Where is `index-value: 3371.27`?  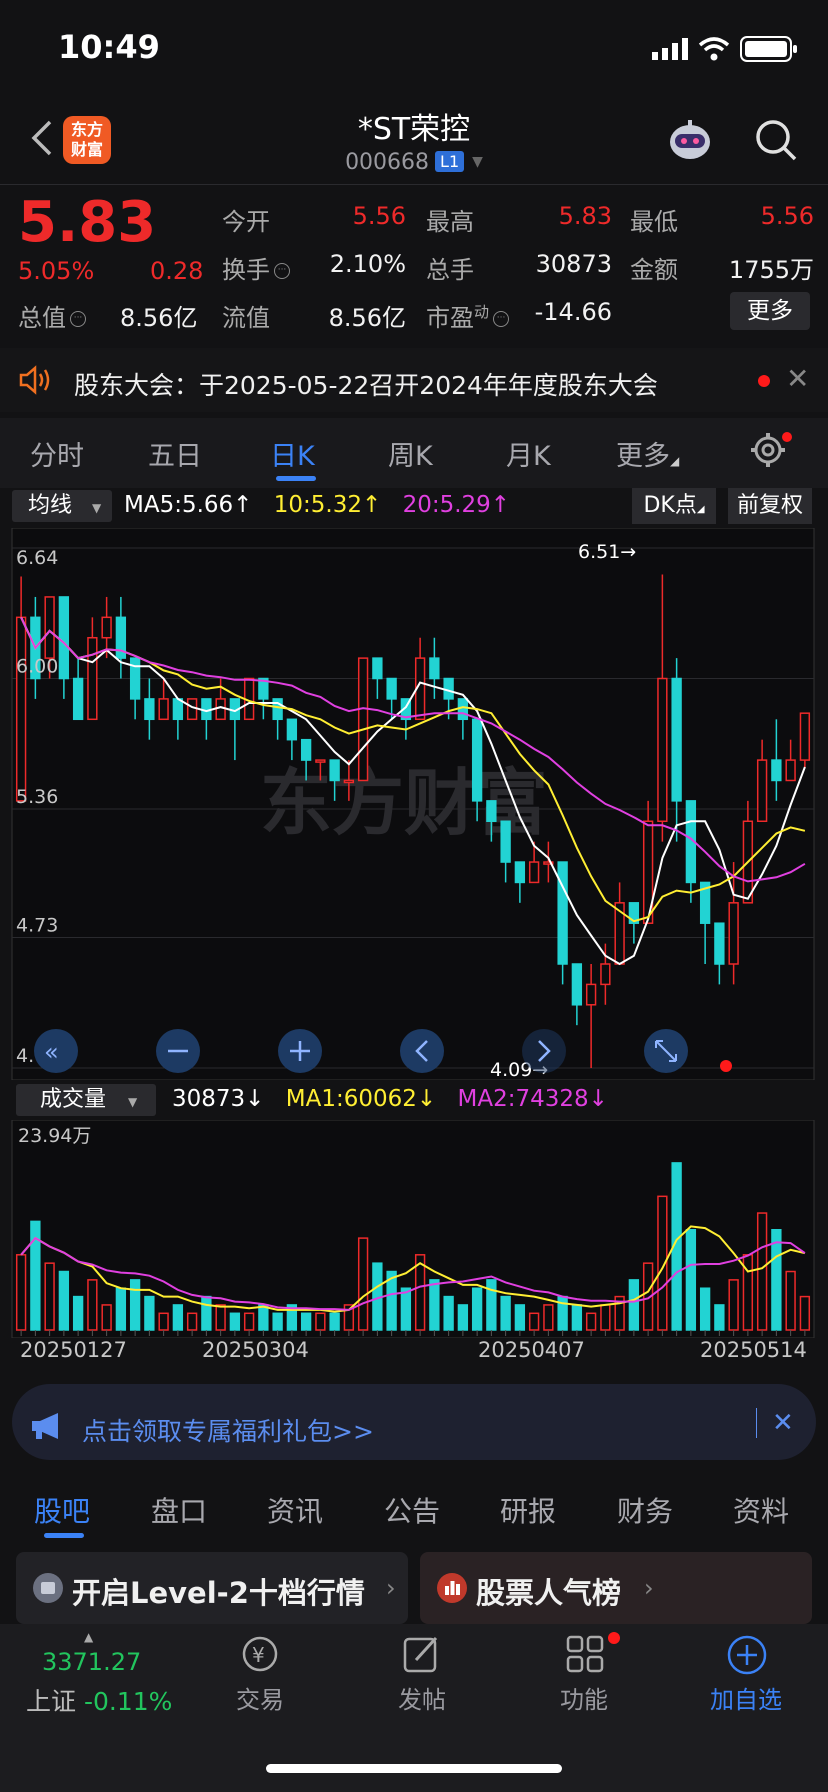 index-value: 3371.27 is located at coordinates (91, 1662).